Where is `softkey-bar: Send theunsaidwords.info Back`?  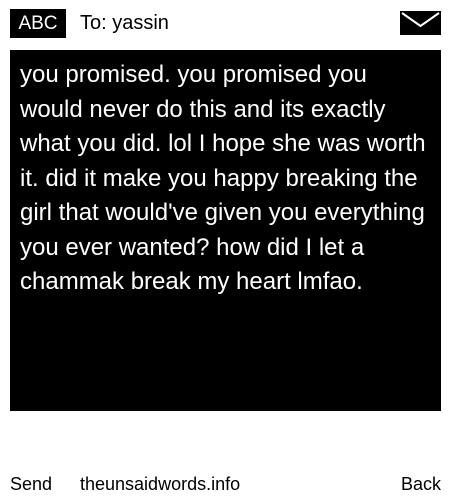 softkey-bar: Send theunsaidwords.info Back is located at coordinates (225, 484).